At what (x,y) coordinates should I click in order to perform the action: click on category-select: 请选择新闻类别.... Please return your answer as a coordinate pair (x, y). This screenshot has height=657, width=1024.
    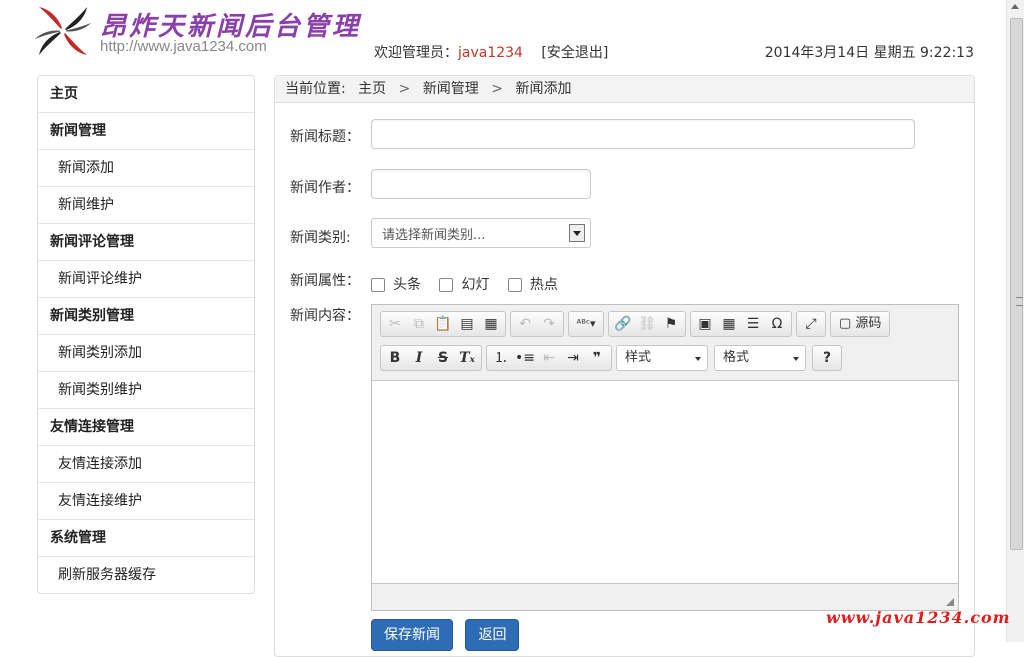
    Looking at the image, I should click on (481, 233).